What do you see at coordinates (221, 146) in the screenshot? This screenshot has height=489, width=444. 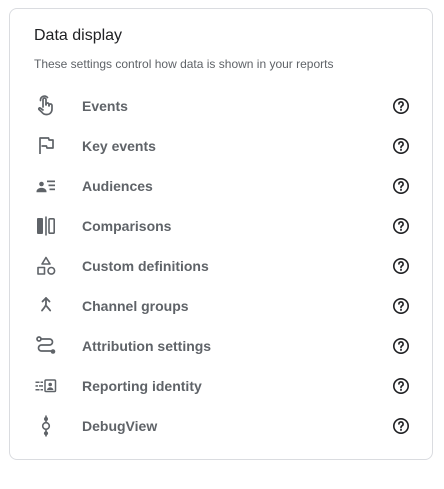 I see `list-item-key-events: Key events` at bounding box center [221, 146].